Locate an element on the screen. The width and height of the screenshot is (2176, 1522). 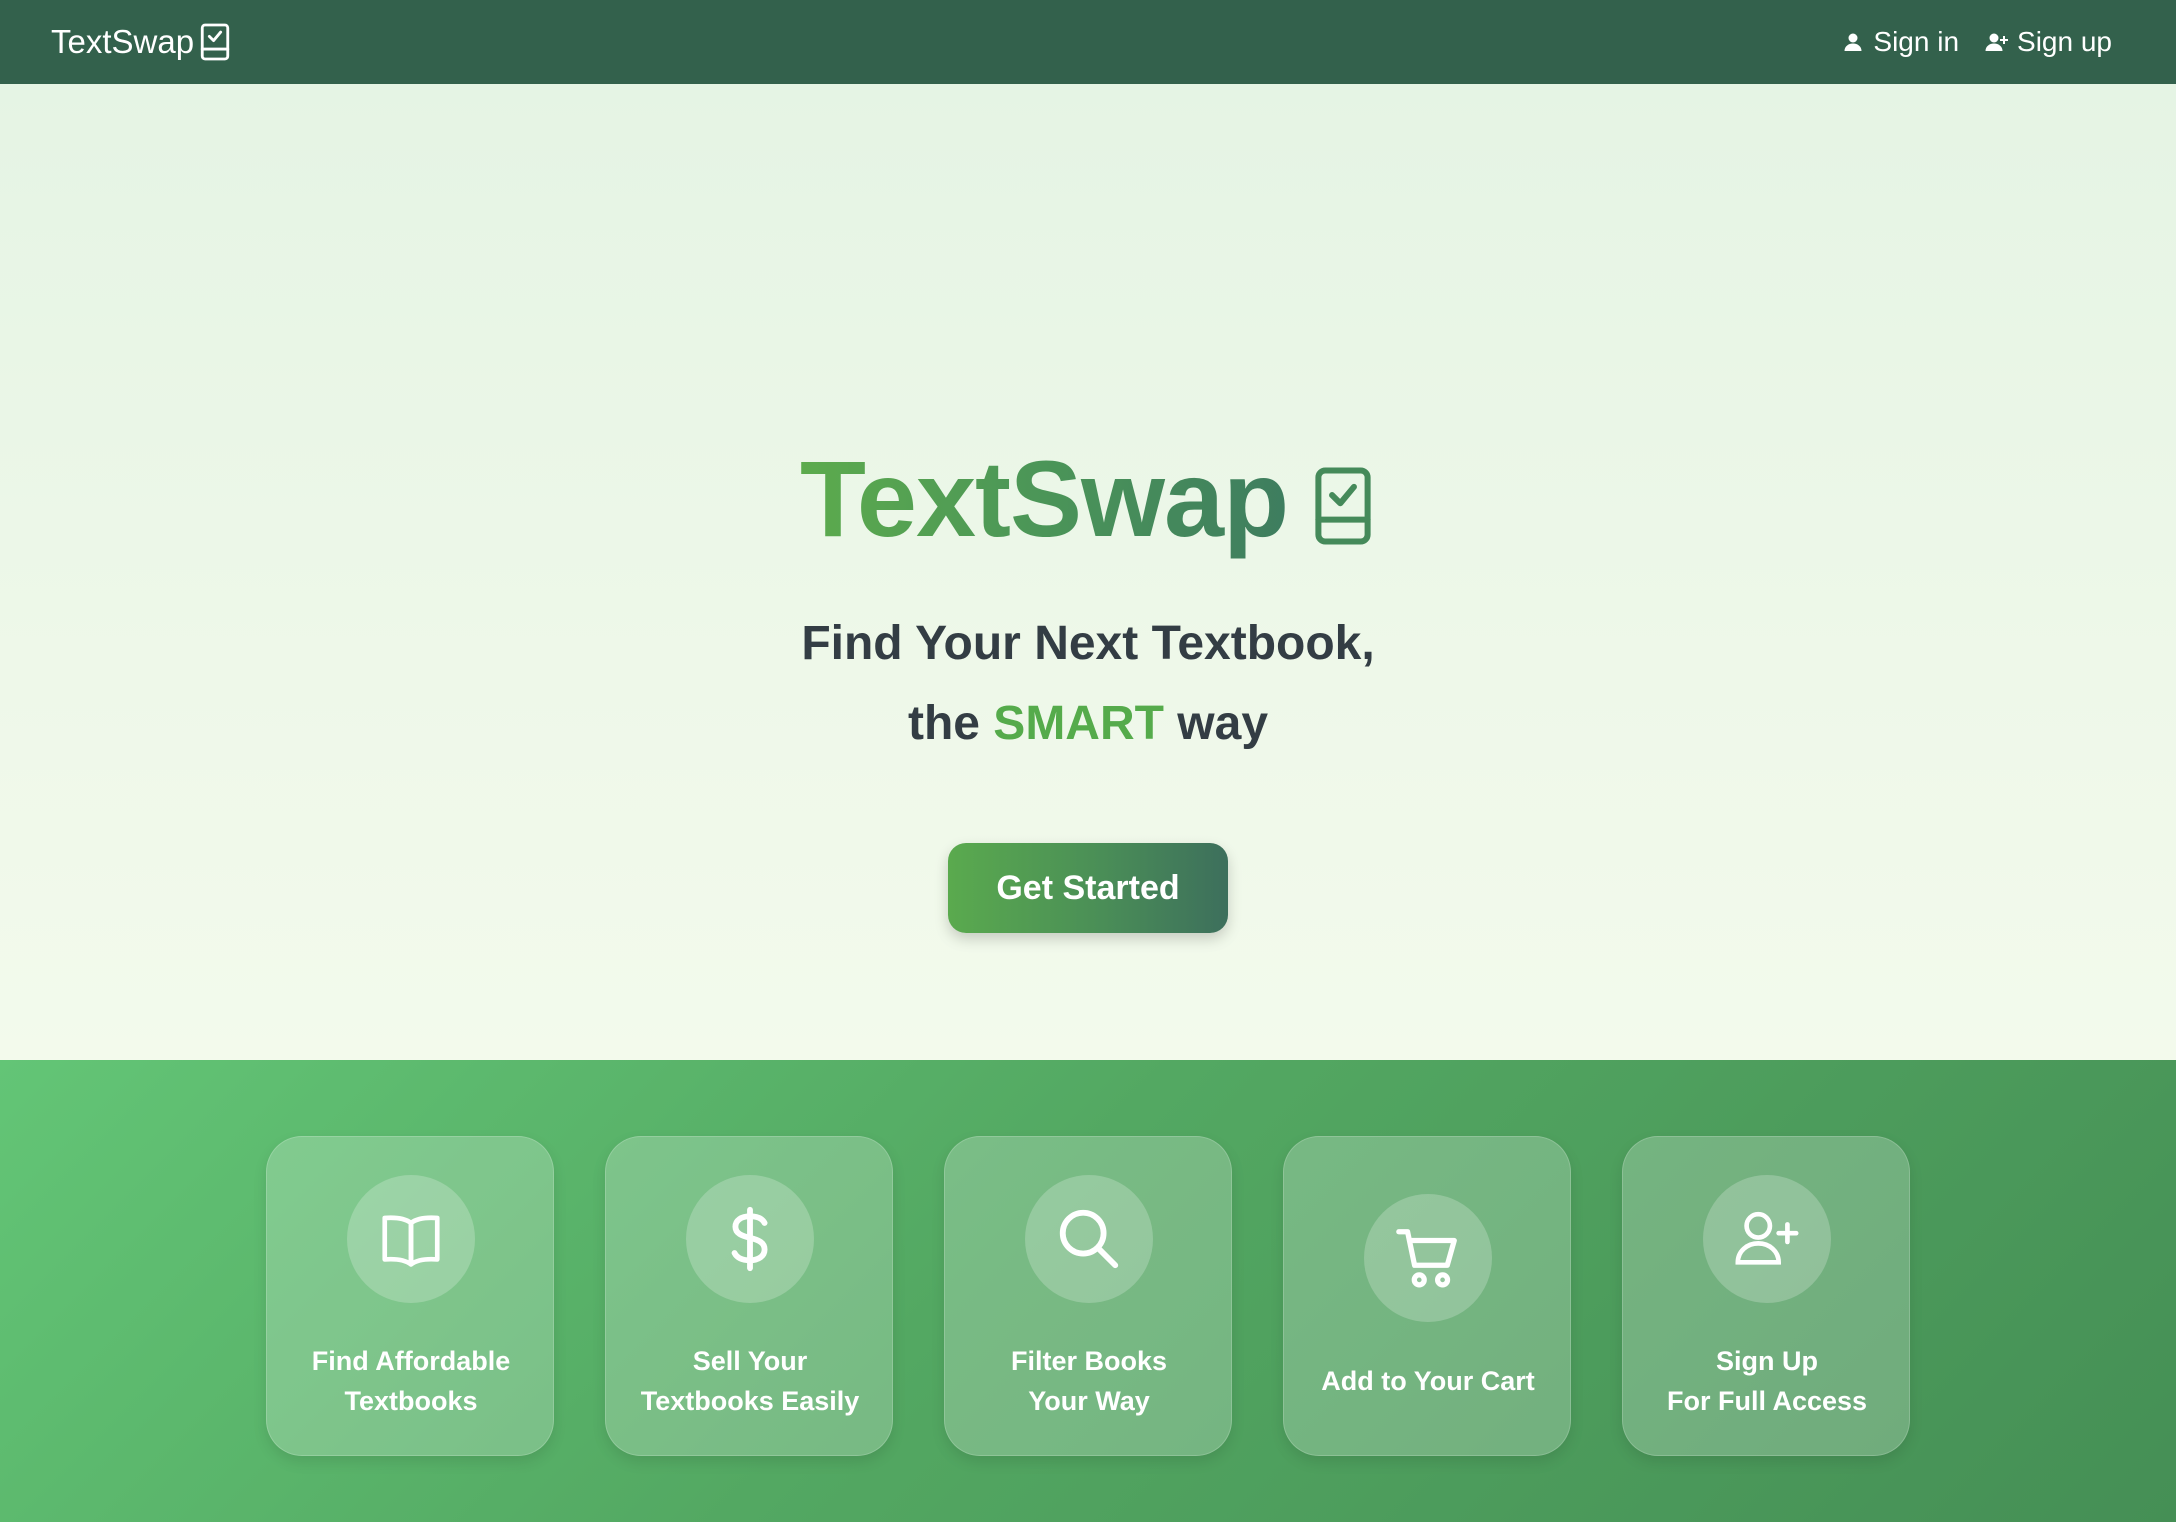
user-icon is located at coordinates (1853, 42).